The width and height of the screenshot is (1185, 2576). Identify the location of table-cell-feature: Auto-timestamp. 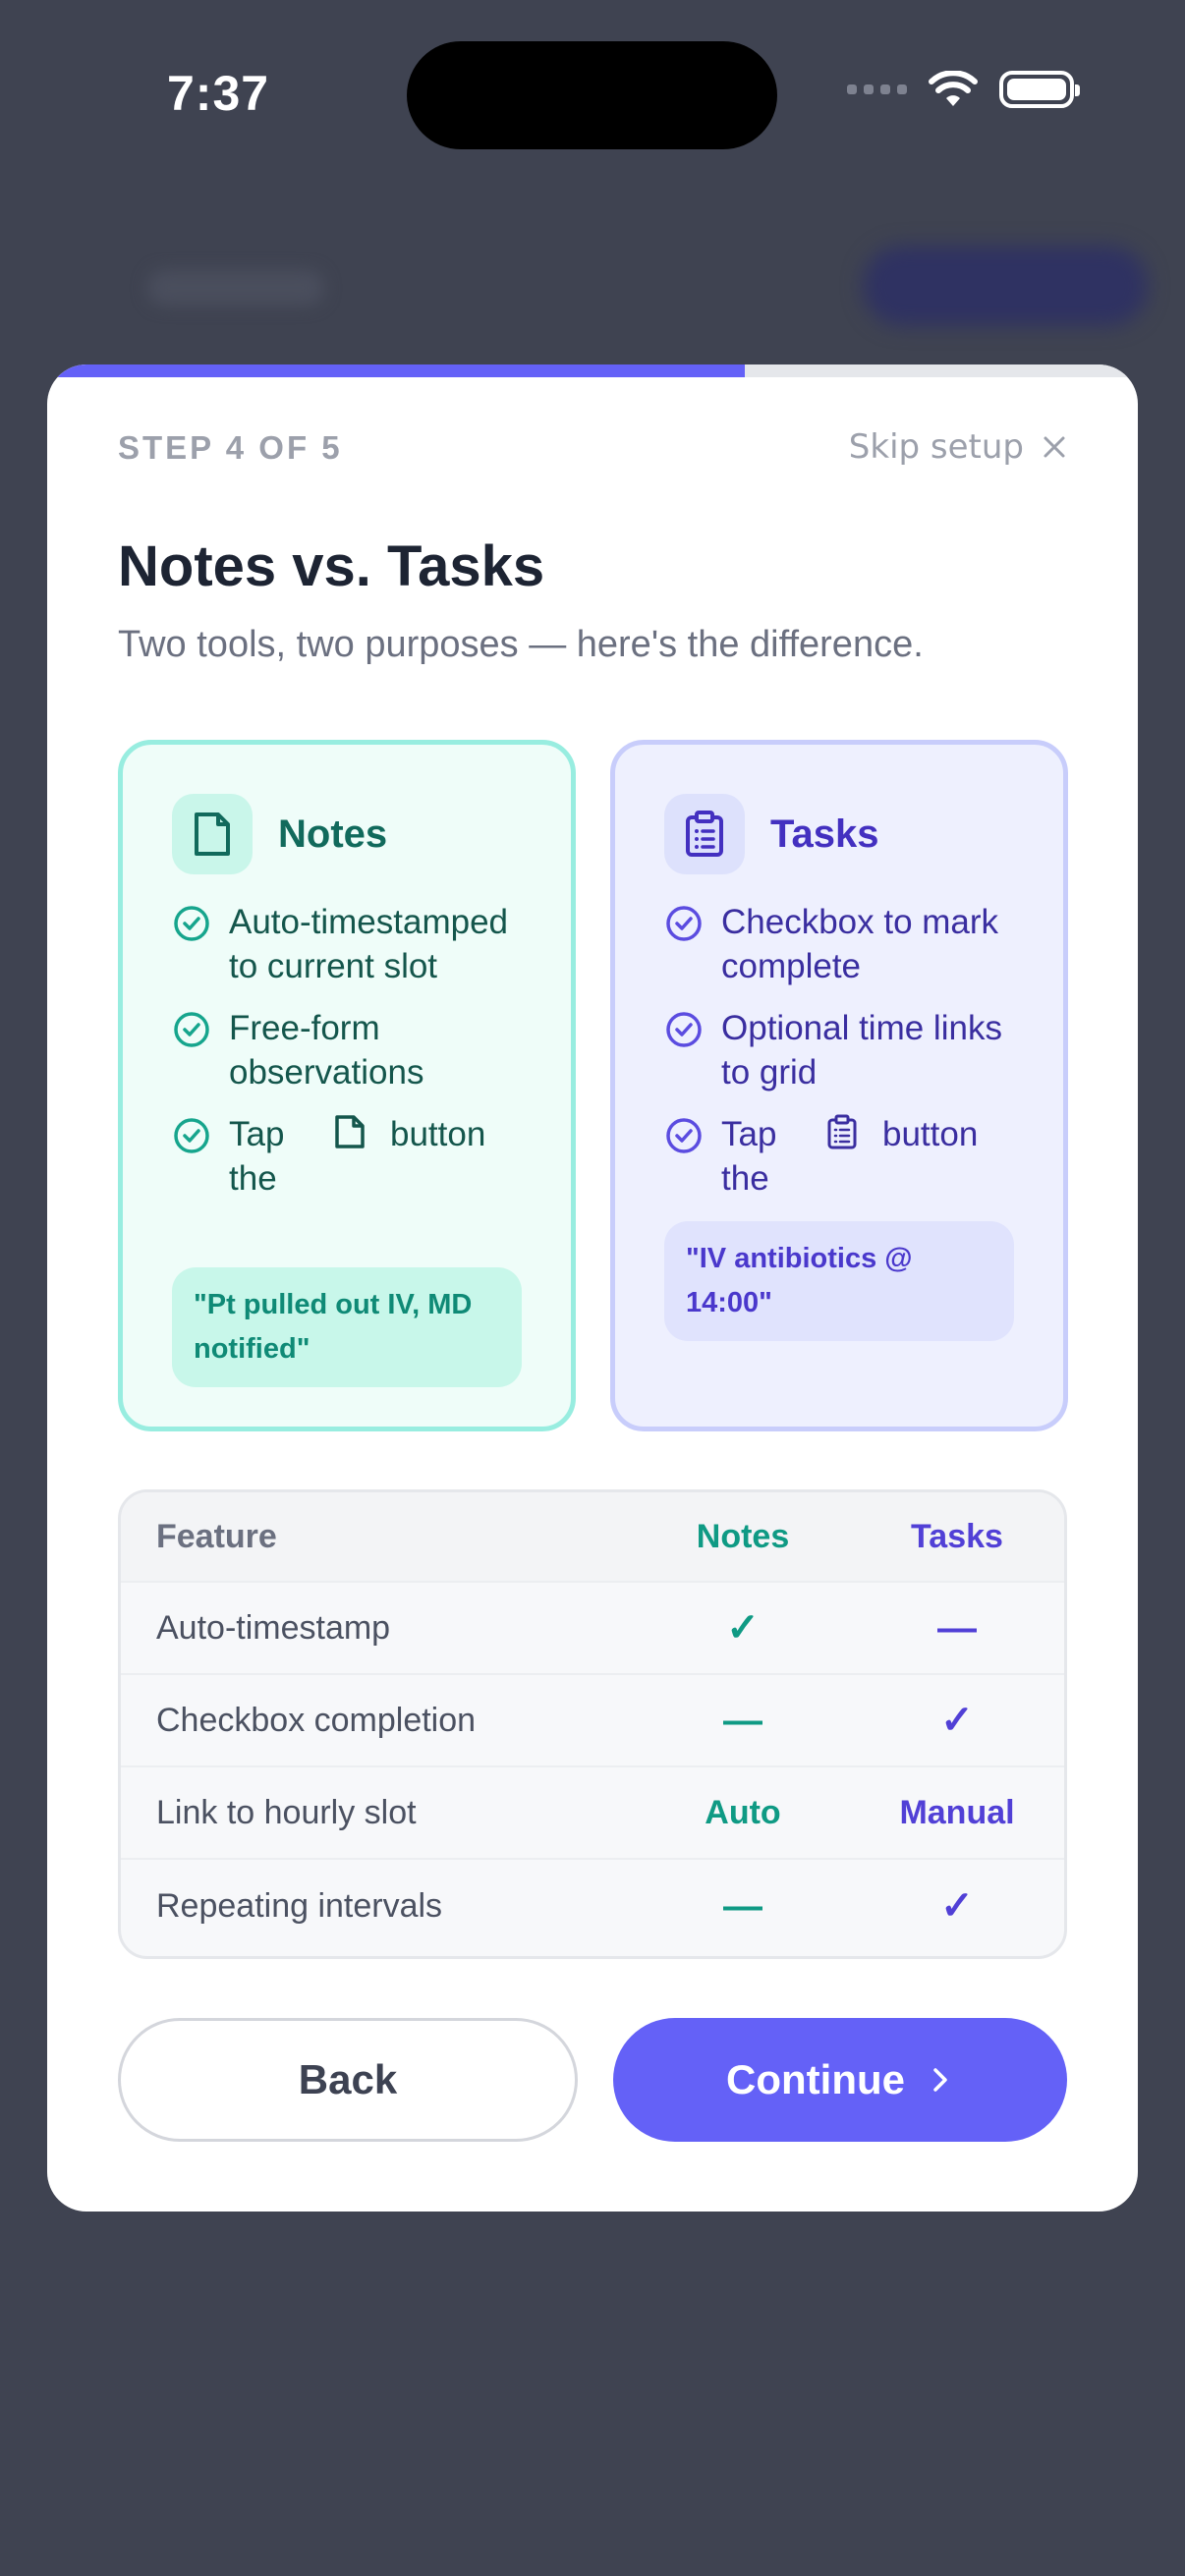
(274, 1627).